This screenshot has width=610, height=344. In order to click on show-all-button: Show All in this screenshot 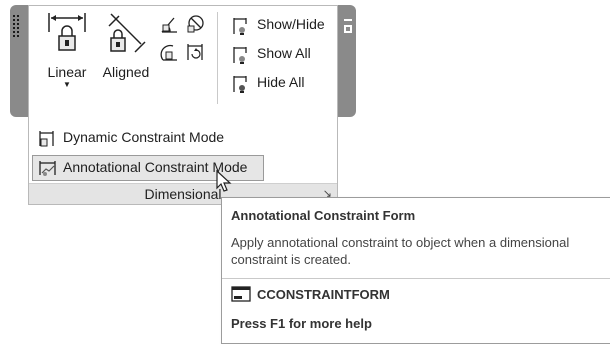, I will do `click(283, 55)`.